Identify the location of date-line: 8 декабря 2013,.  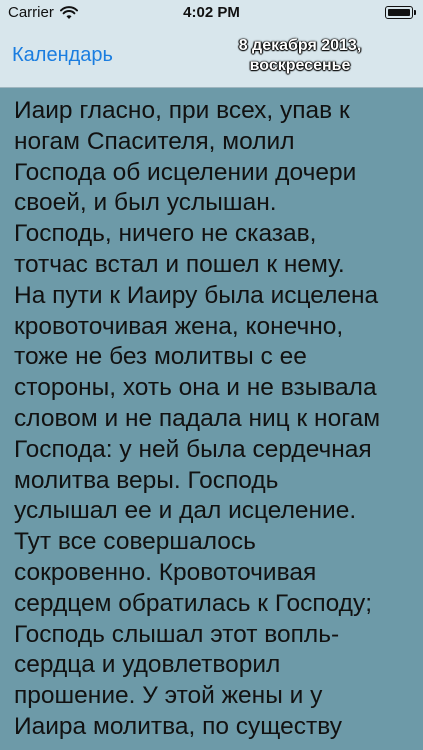
(300, 45).